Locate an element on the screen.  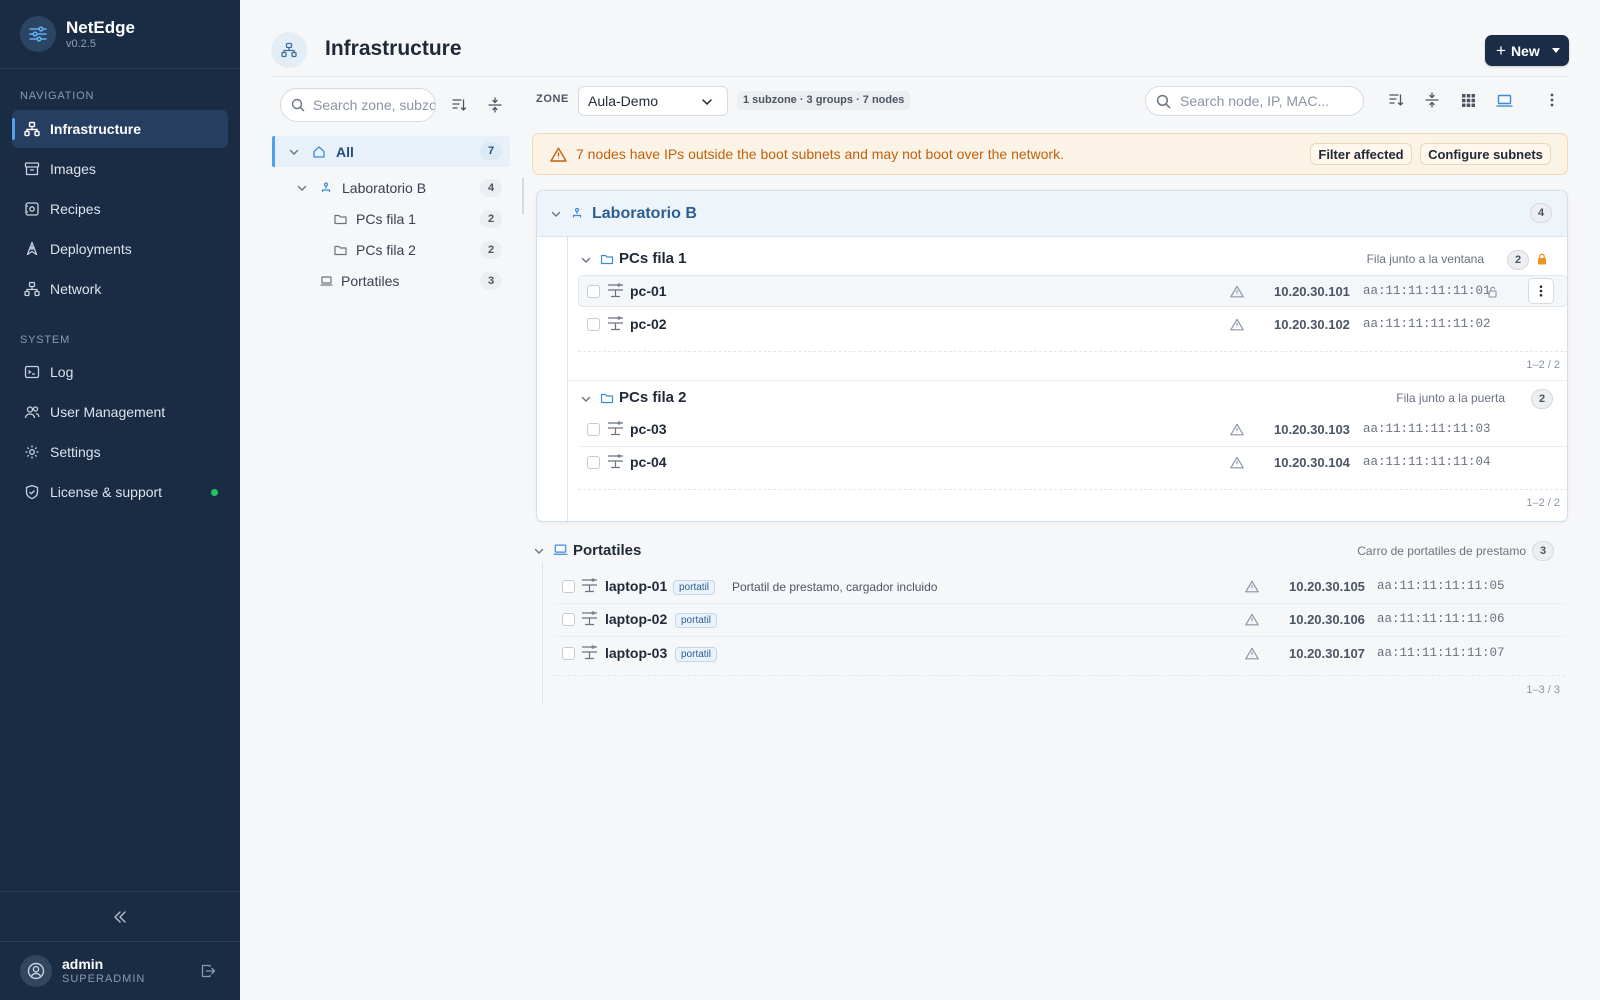
tree-search-field is located at coordinates (358, 105).